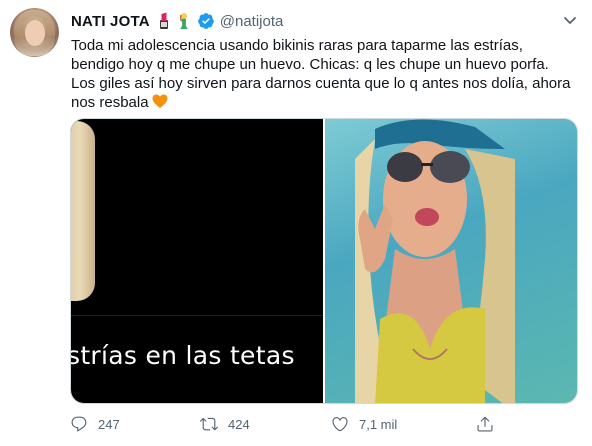 This screenshot has width=592, height=446. Describe the element at coordinates (95, 424) in the screenshot. I see `reply-button: 247` at that location.